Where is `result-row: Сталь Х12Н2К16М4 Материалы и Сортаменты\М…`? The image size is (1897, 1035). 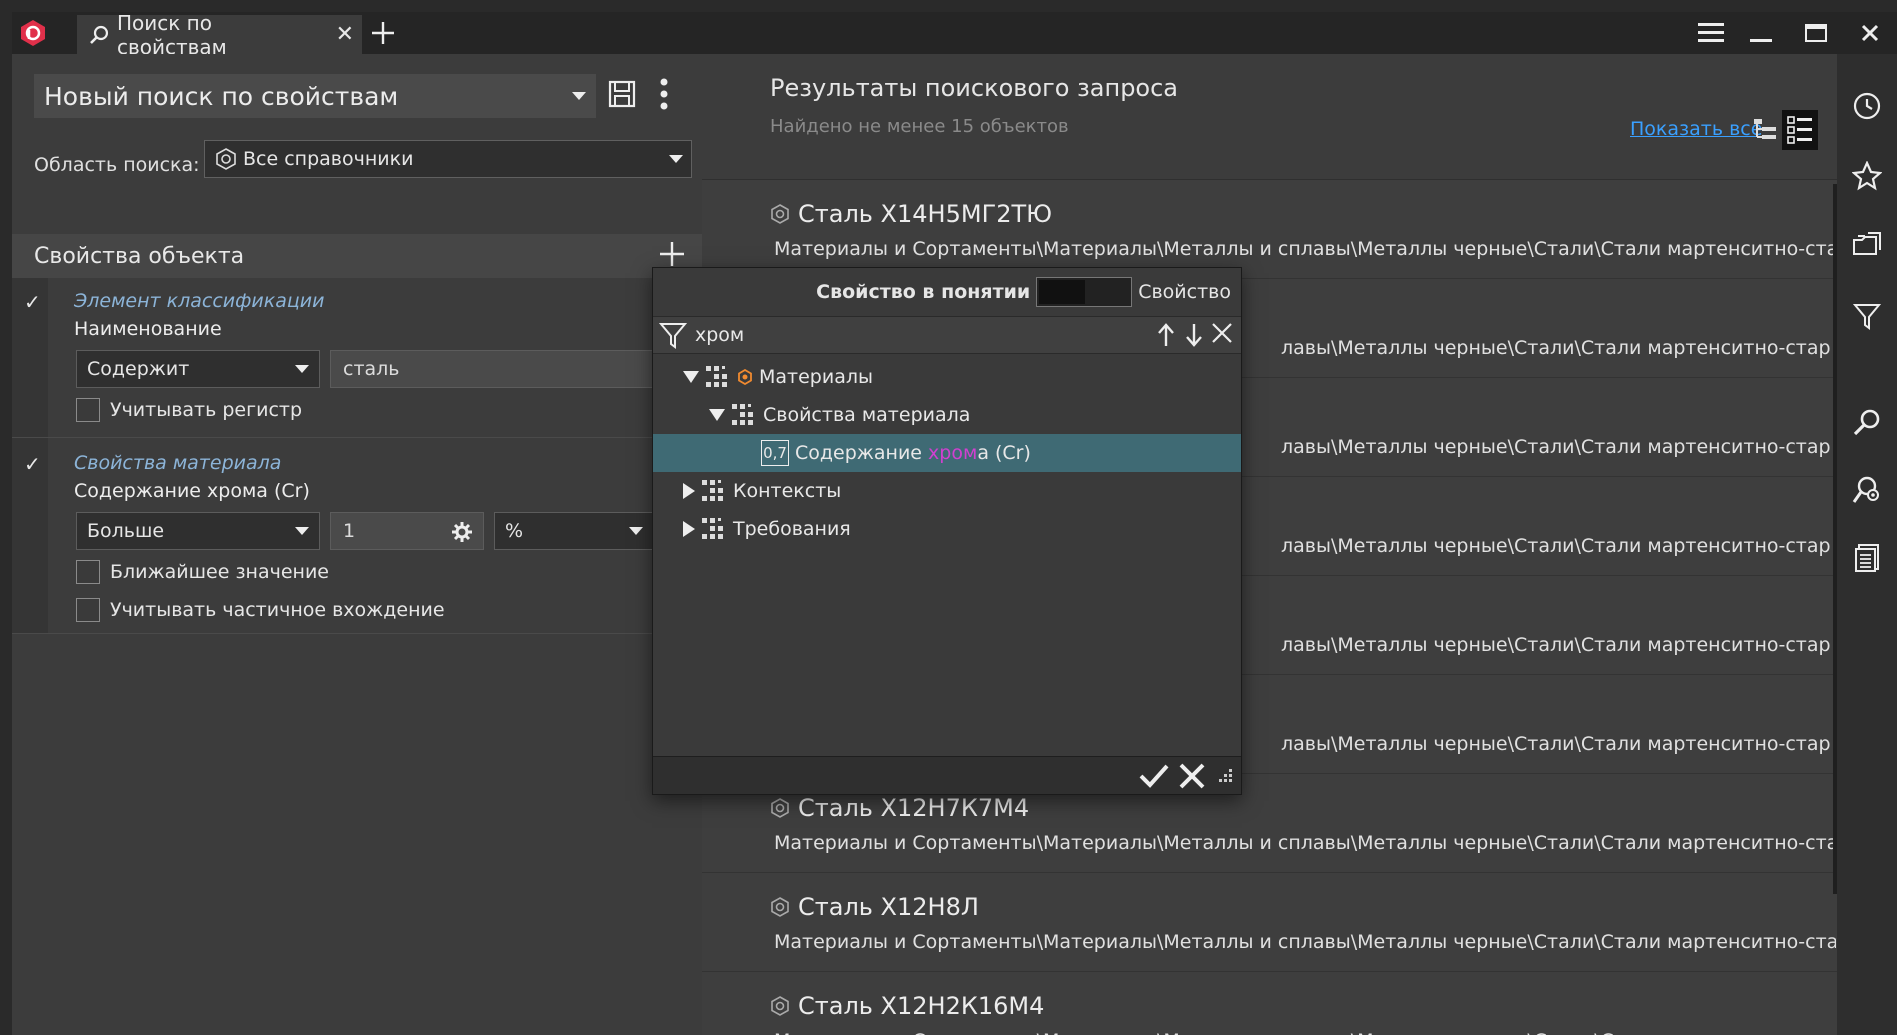
result-row: Сталь Х12Н2К16М4 Материалы и Сортаменты\М… is located at coordinates (1269, 1003).